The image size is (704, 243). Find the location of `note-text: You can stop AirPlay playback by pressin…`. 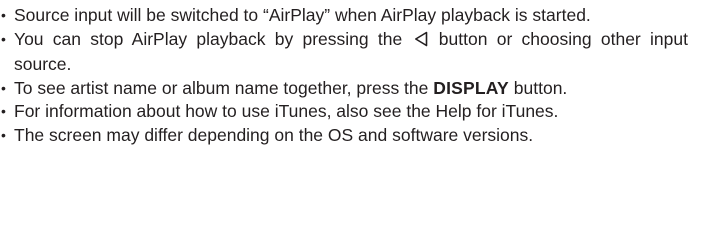

note-text: You can stop AirPlay playback by pressin… is located at coordinates (208, 38).